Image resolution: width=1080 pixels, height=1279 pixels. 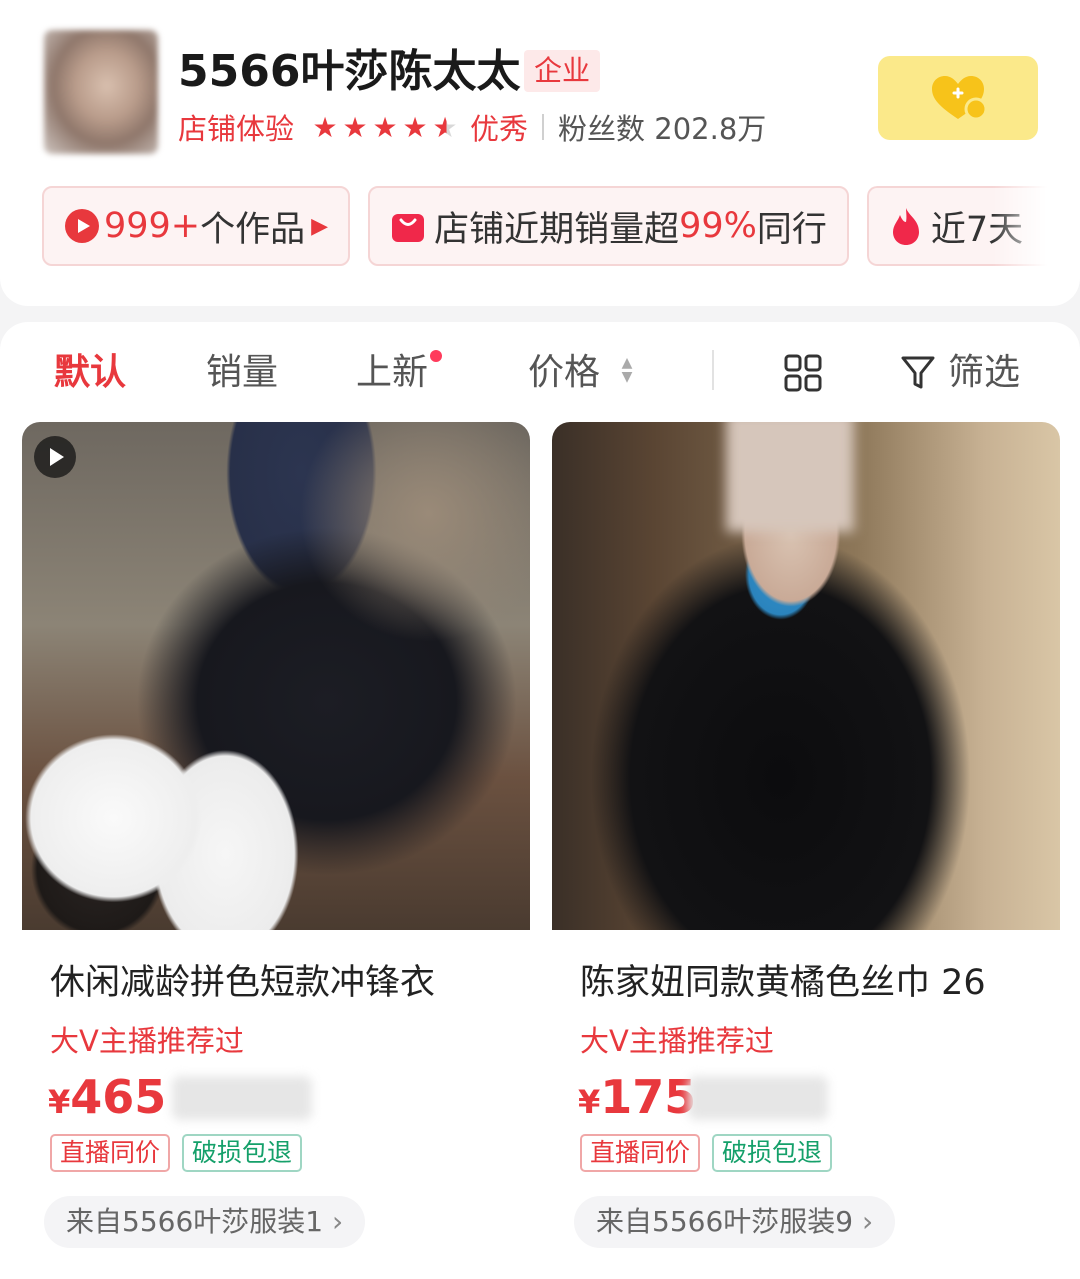 I want to click on price-value: 175, so click(x=648, y=1097).